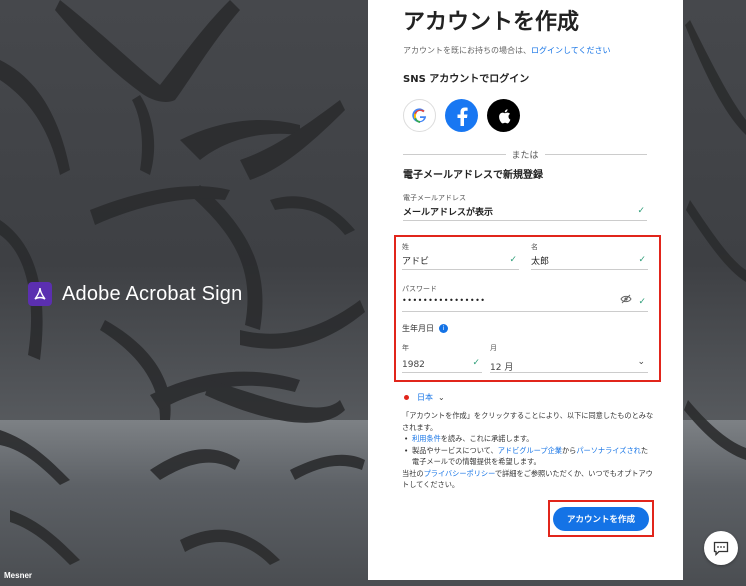 The image size is (746, 586). Describe the element at coordinates (528, 421) in the screenshot. I see `terms-intro: 「アカウントを作成」をクリックすることにより、以下に同意したものとみなされます。` at that location.